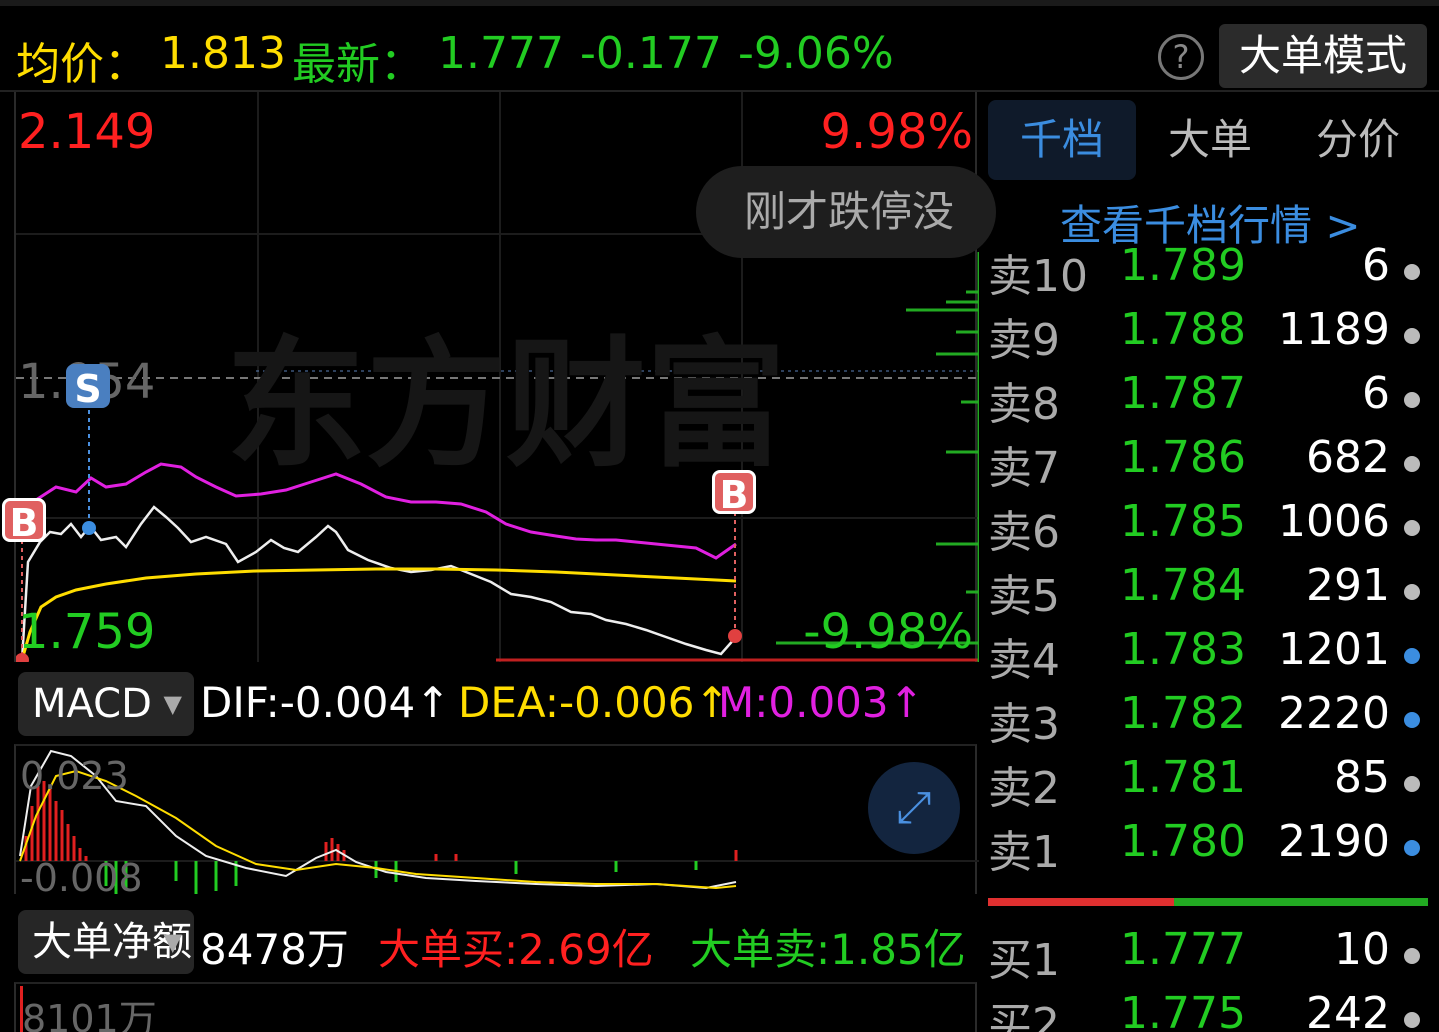  I want to click on big-order-mode-button: 大单模式, so click(1323, 56).